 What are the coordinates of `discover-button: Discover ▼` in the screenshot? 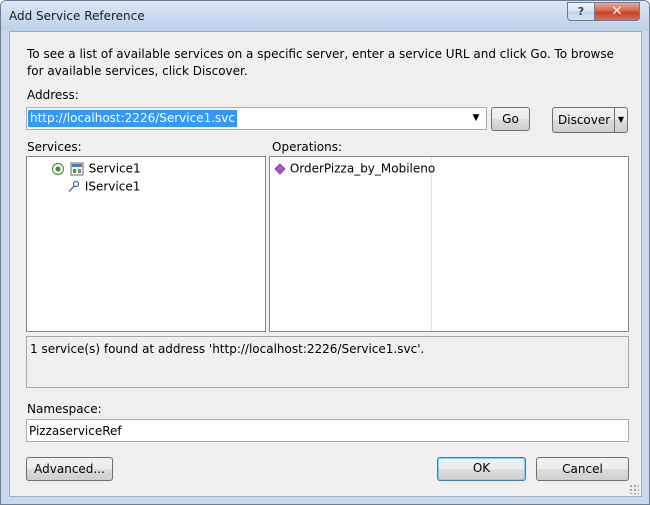 It's located at (590, 120).